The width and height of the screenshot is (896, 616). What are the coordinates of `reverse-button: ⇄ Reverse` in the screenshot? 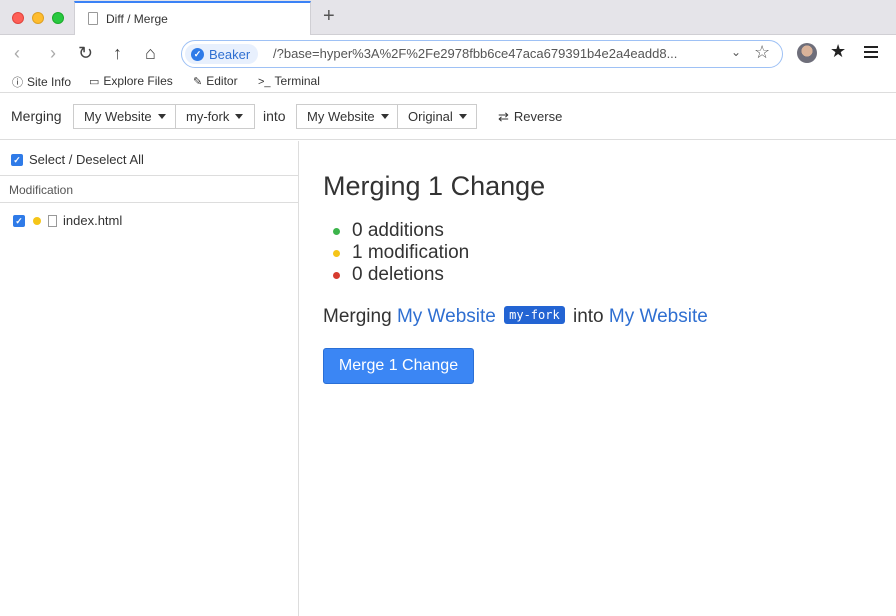 It's located at (530, 117).